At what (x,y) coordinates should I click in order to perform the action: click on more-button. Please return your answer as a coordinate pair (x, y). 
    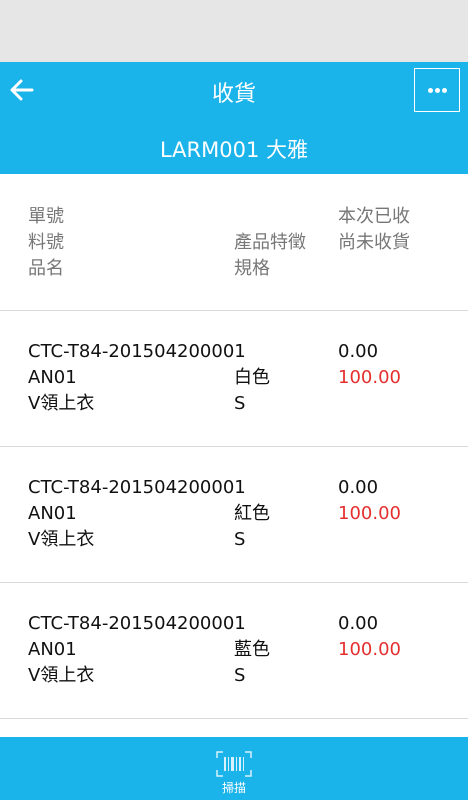
    Looking at the image, I should click on (437, 90).